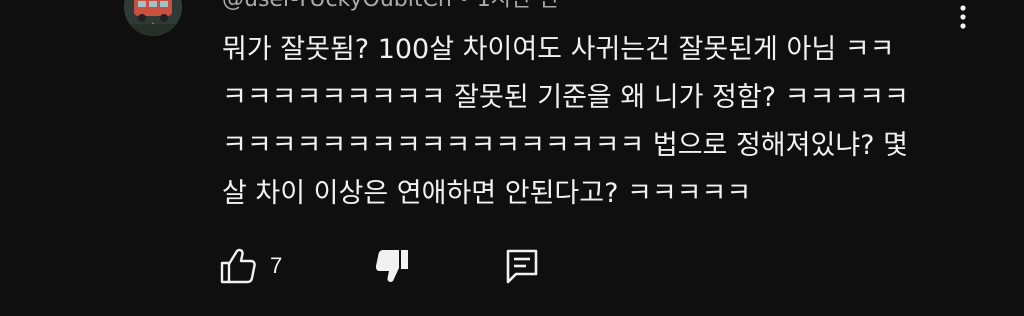 This screenshot has width=1024, height=316. I want to click on comment-header: @user-YUckyOubitCh • 1시간 전, so click(390, 7).